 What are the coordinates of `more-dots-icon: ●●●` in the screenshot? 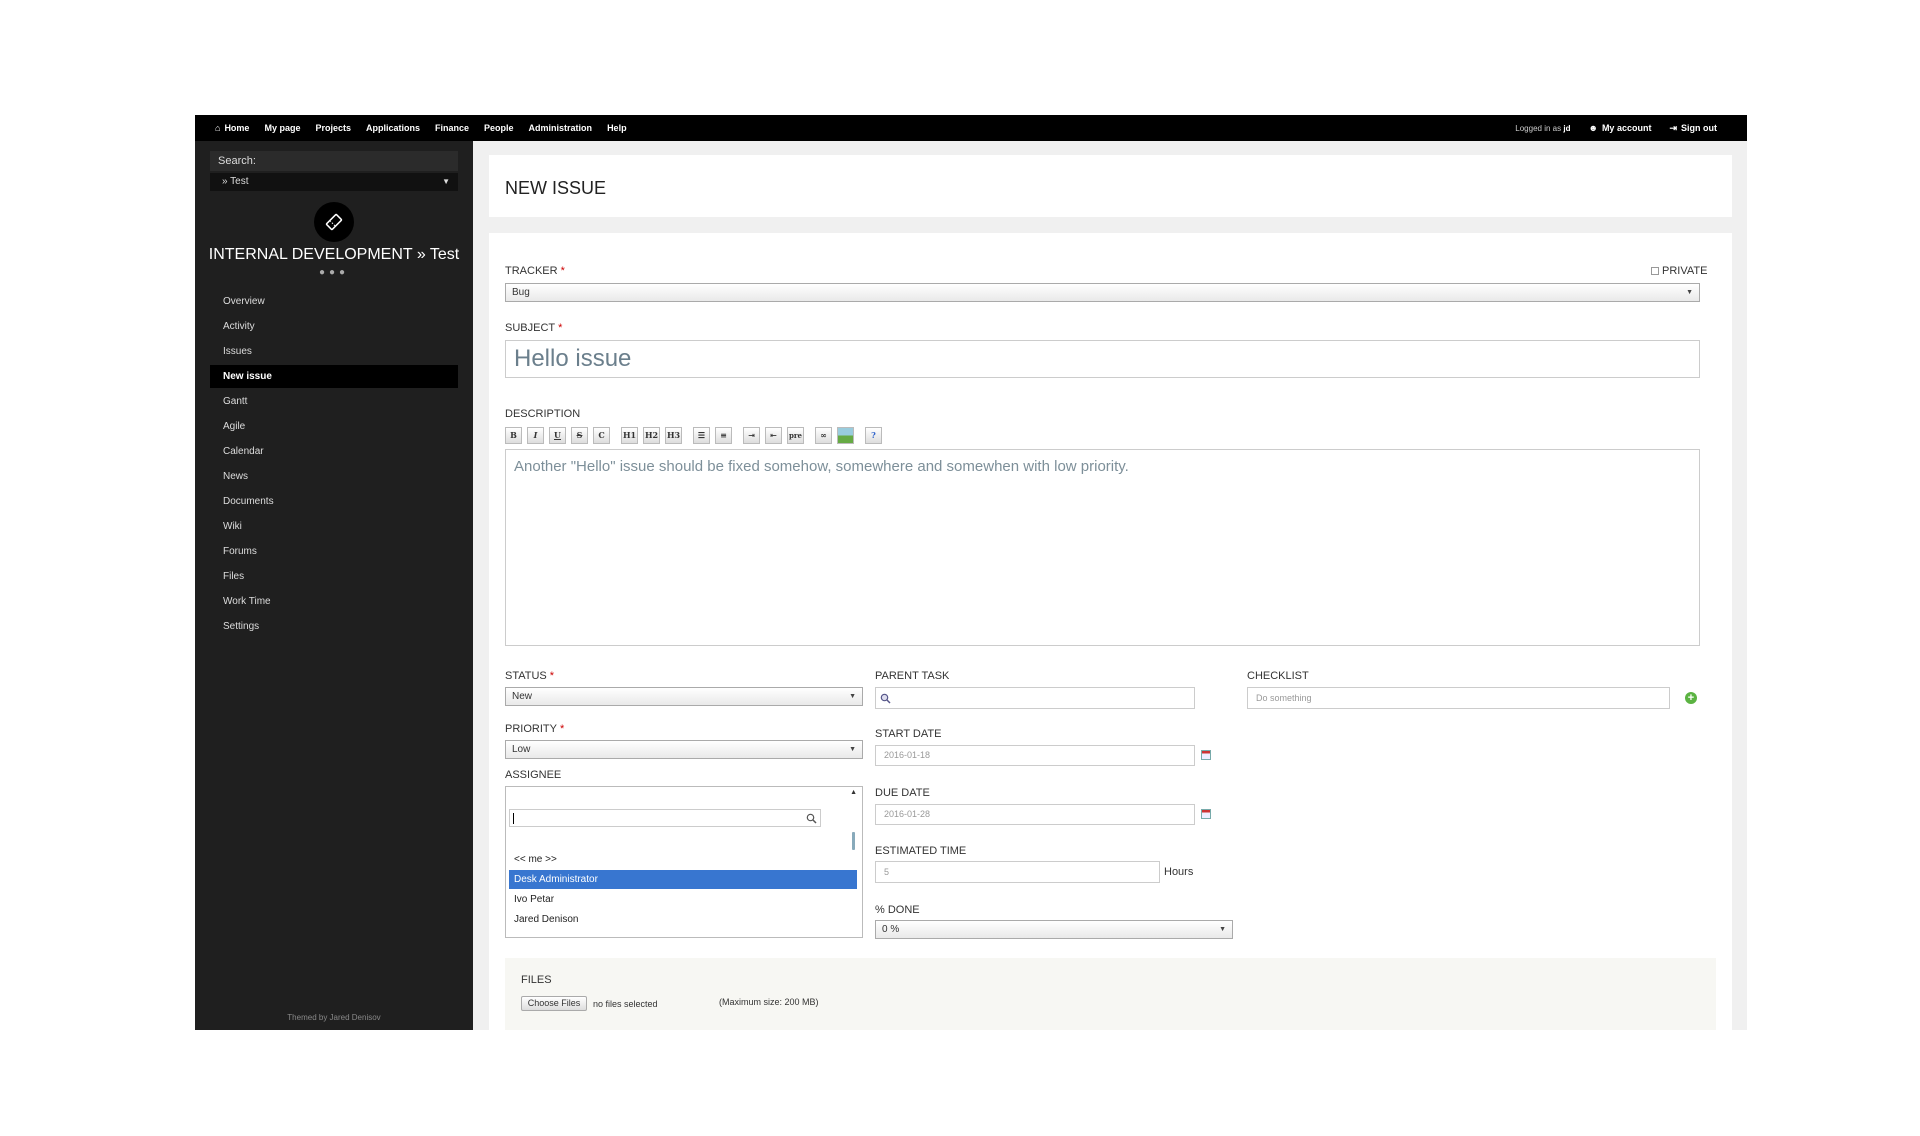 It's located at (334, 272).